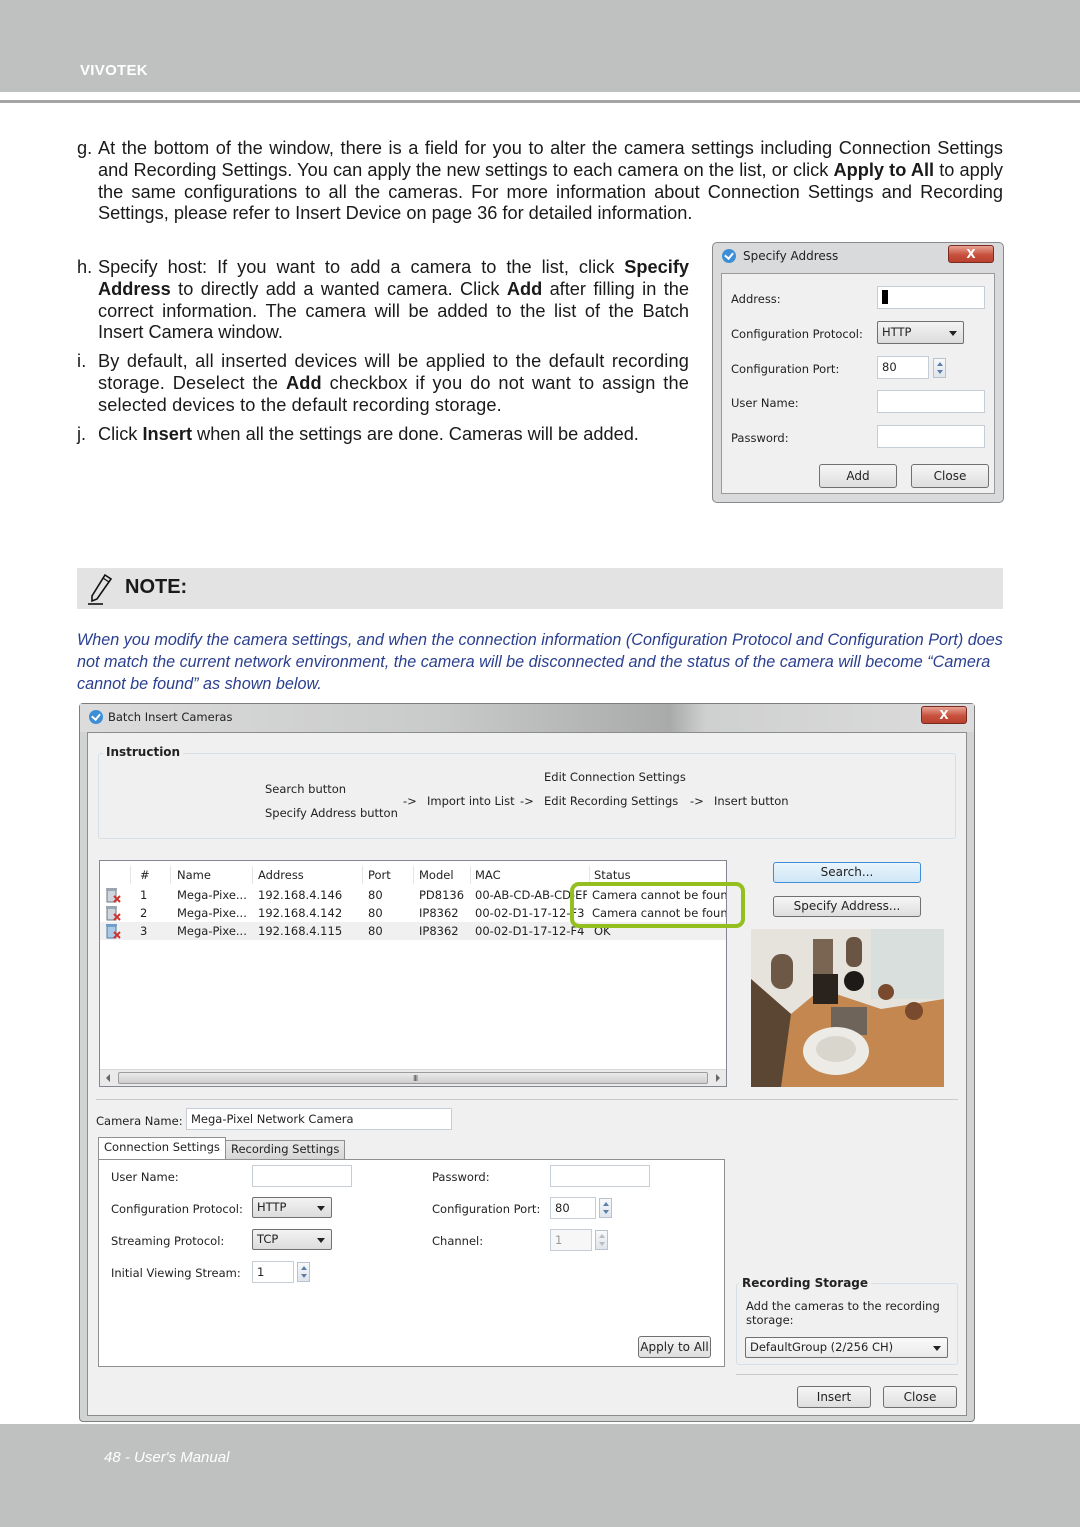 The width and height of the screenshot is (1080, 1527). What do you see at coordinates (145, 875) in the screenshot?
I see `col-header: #` at bounding box center [145, 875].